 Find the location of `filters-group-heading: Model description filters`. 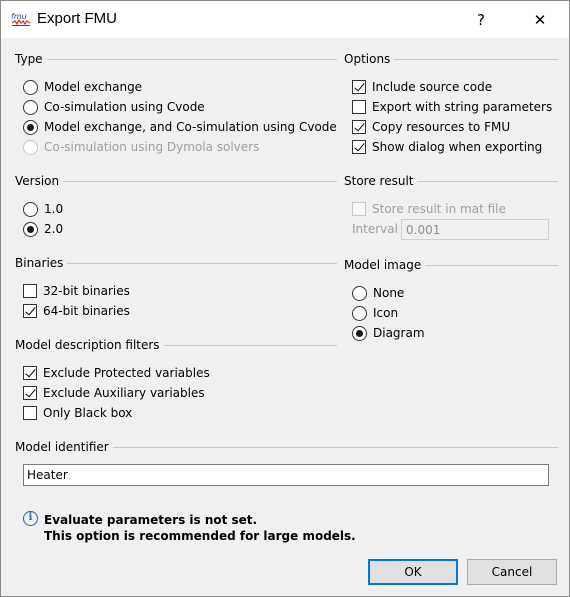

filters-group-heading: Model description filters is located at coordinates (176, 345).